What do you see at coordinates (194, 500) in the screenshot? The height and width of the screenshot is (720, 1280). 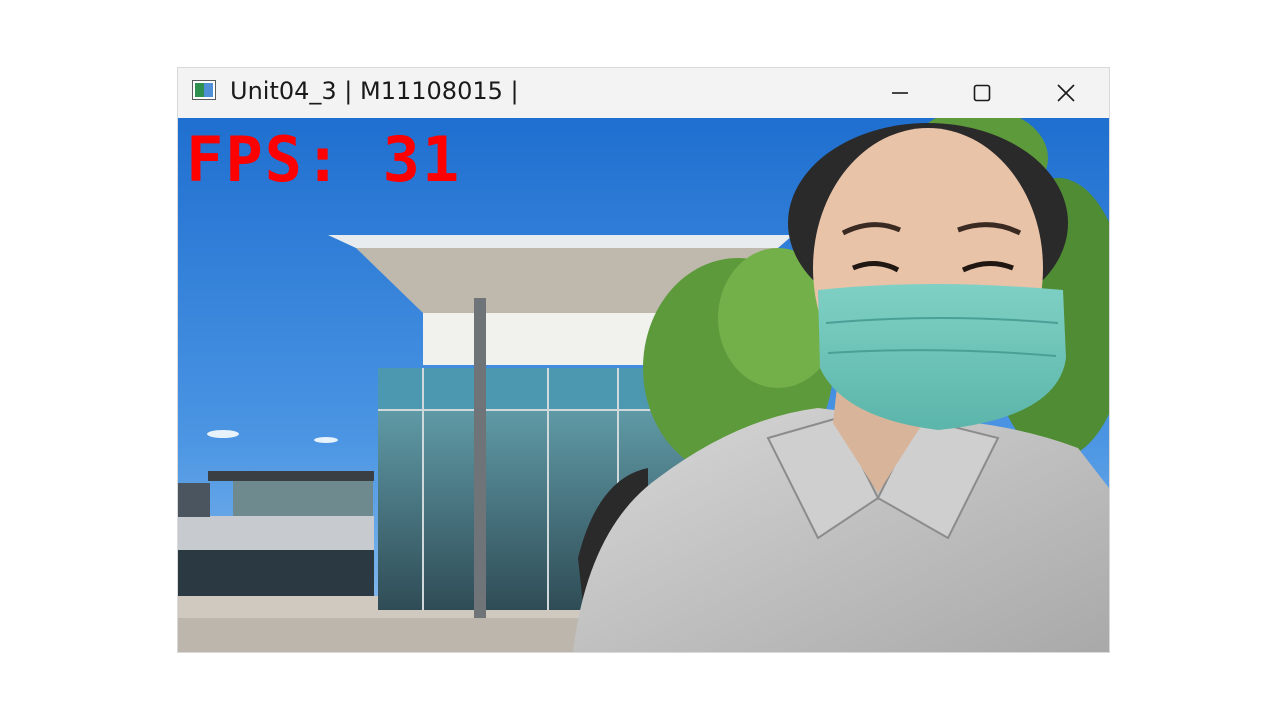 I see `low-building-left` at bounding box center [194, 500].